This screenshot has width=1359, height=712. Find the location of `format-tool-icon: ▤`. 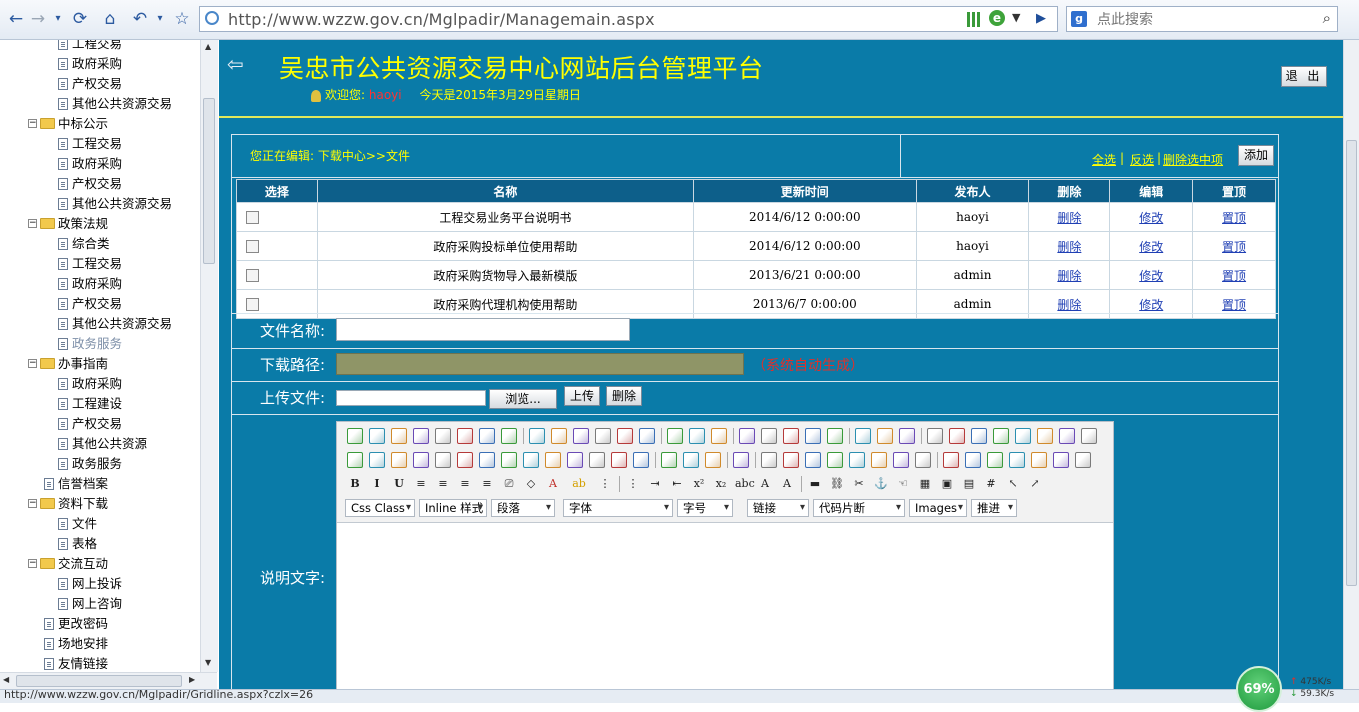

format-tool-icon: ▤ is located at coordinates (969, 484).